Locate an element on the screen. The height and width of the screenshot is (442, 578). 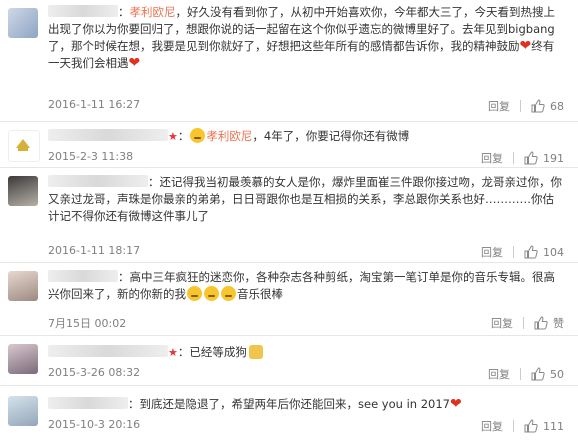
like-count: 104 is located at coordinates (553, 252).